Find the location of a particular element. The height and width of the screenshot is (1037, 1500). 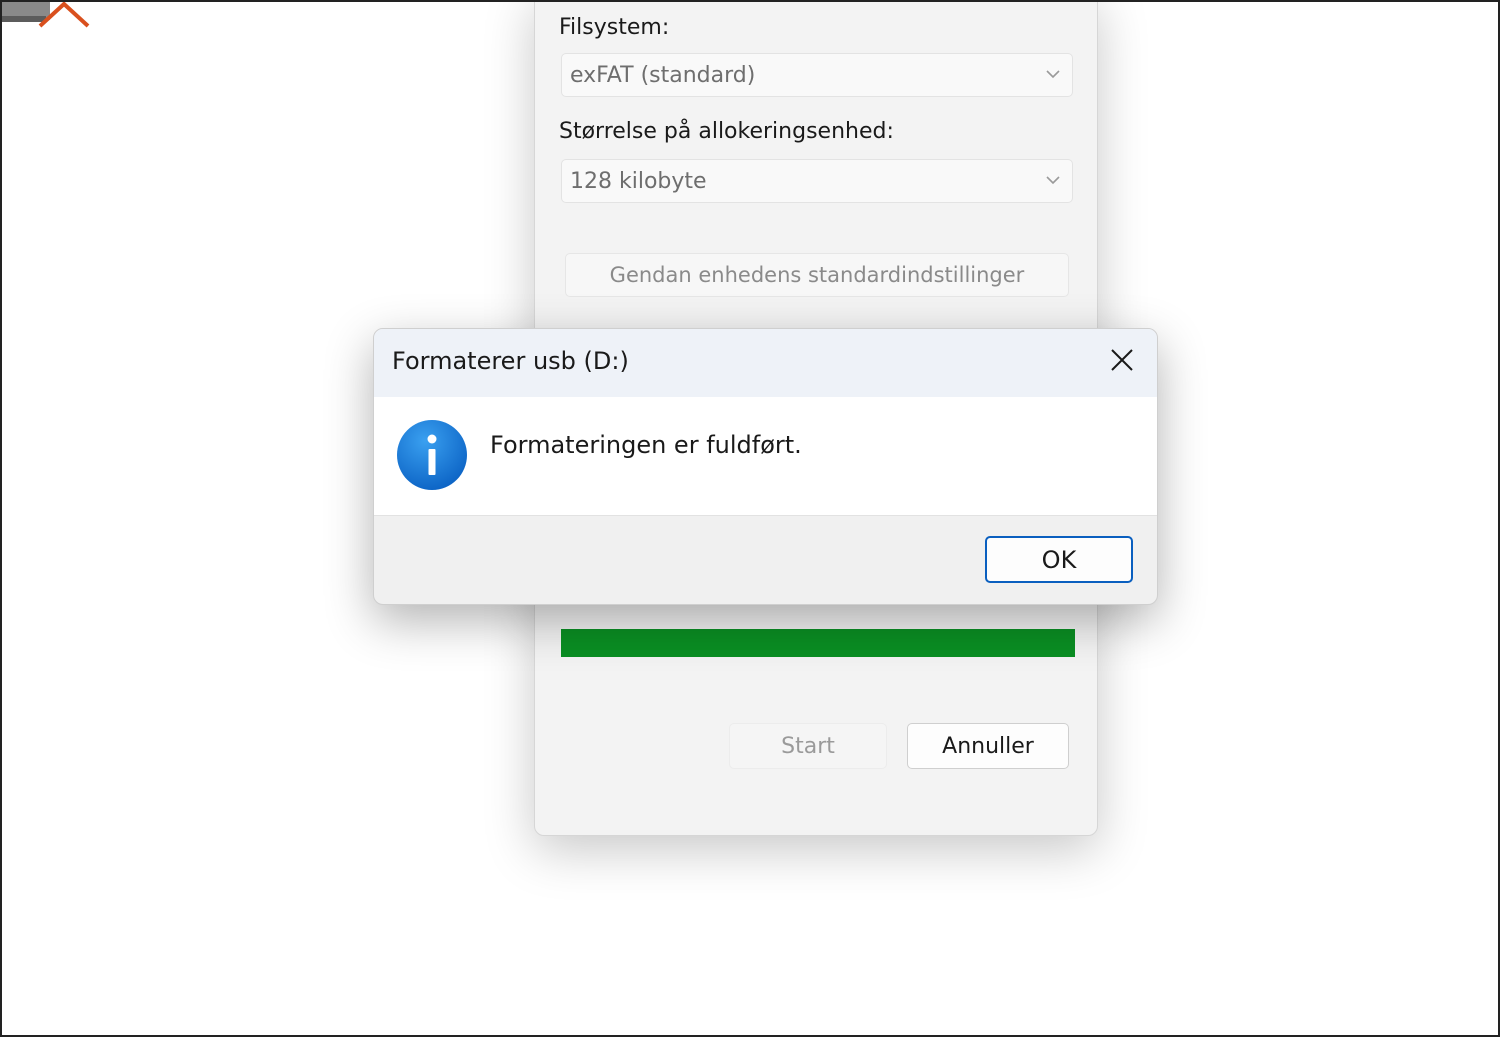

close-button is located at coordinates (1122, 360).